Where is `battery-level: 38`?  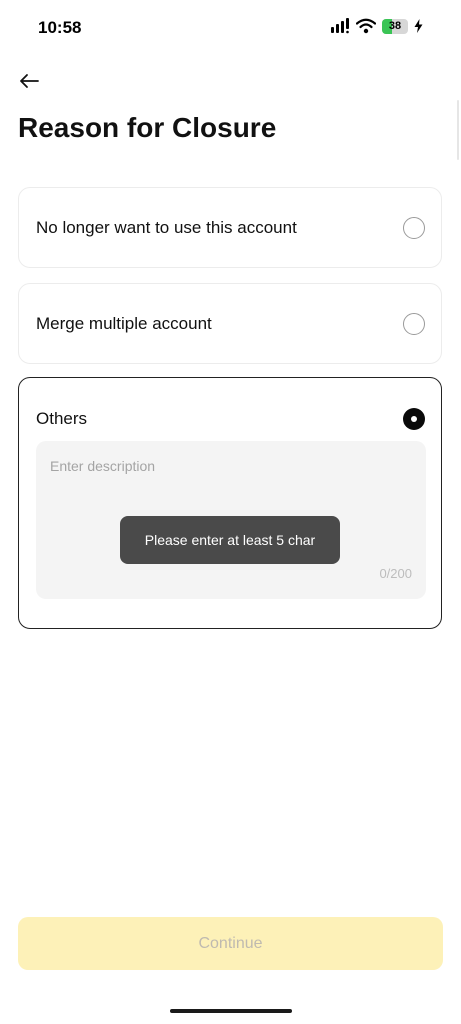 battery-level: 38 is located at coordinates (395, 26).